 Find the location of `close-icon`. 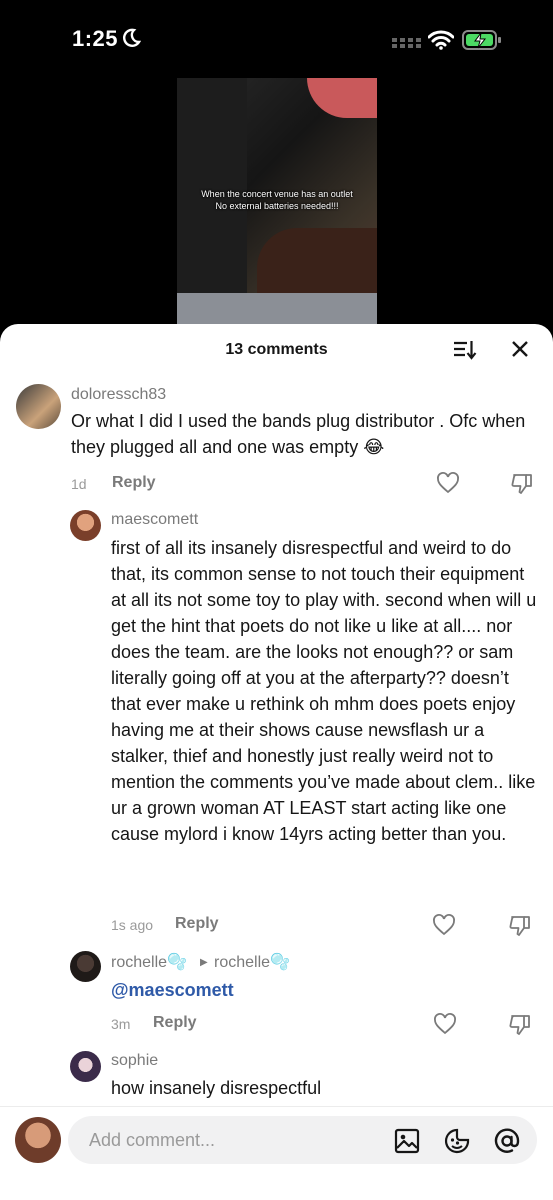

close-icon is located at coordinates (520, 349).